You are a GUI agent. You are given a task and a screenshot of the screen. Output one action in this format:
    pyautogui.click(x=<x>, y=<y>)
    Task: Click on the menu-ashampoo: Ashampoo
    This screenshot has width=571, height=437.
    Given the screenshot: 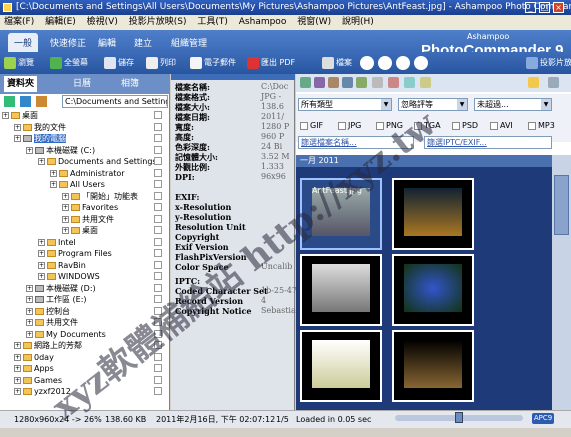 What is the action you would take?
    pyautogui.click(x=263, y=22)
    